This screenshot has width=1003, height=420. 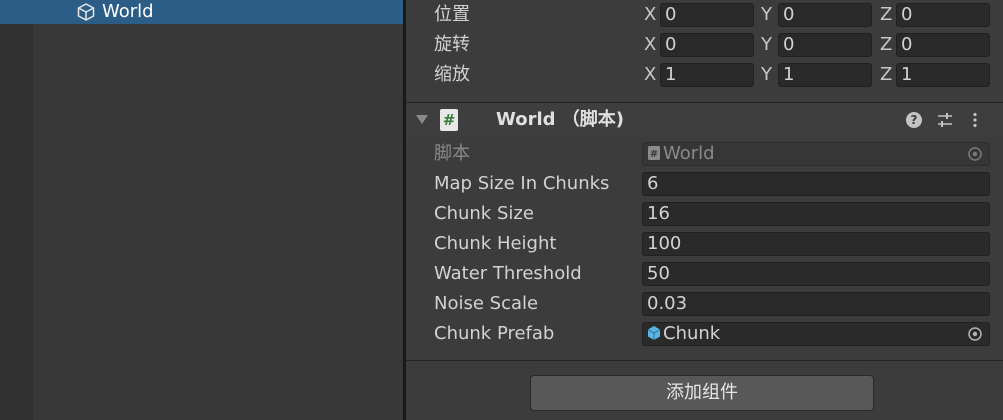 I want to click on presets-sliders-icon, so click(x=945, y=120).